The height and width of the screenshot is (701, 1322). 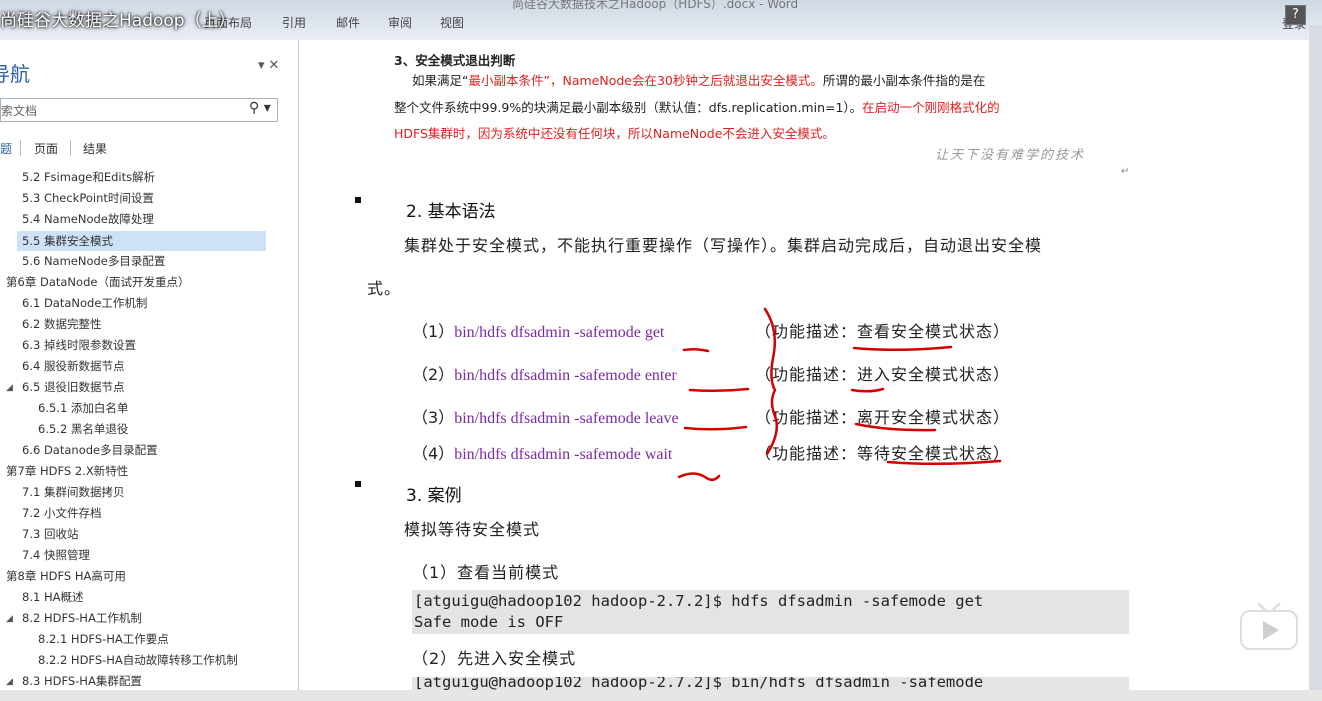 What do you see at coordinates (263, 65) in the screenshot?
I see `dropdown-icon: ▾` at bounding box center [263, 65].